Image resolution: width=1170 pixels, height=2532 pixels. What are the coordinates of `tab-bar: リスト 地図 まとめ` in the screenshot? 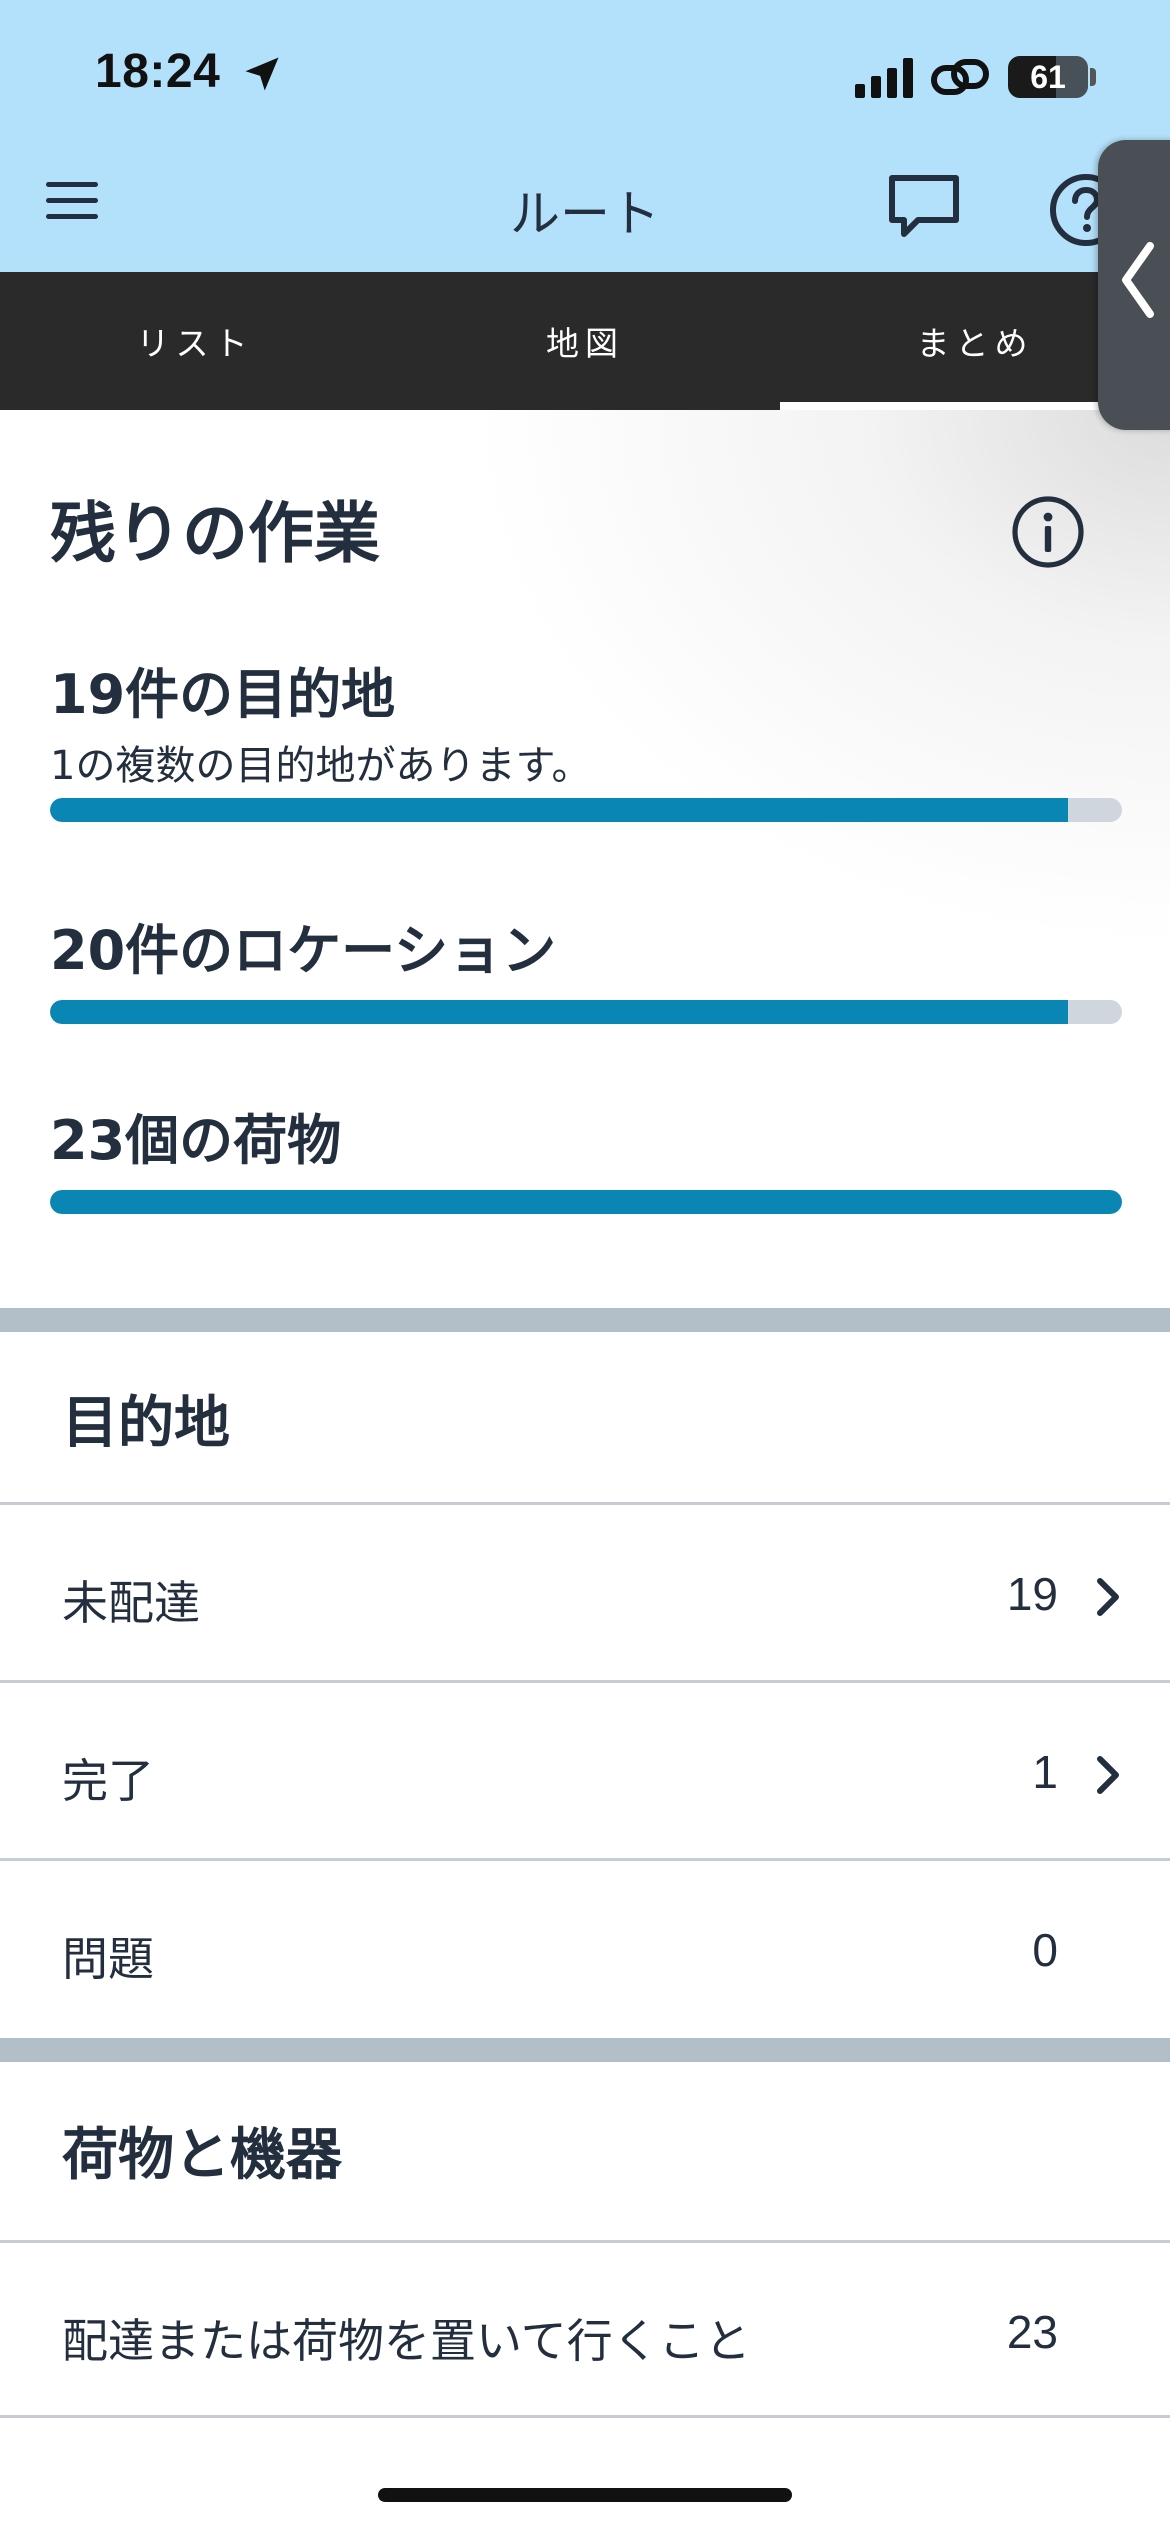 It's located at (585, 341).